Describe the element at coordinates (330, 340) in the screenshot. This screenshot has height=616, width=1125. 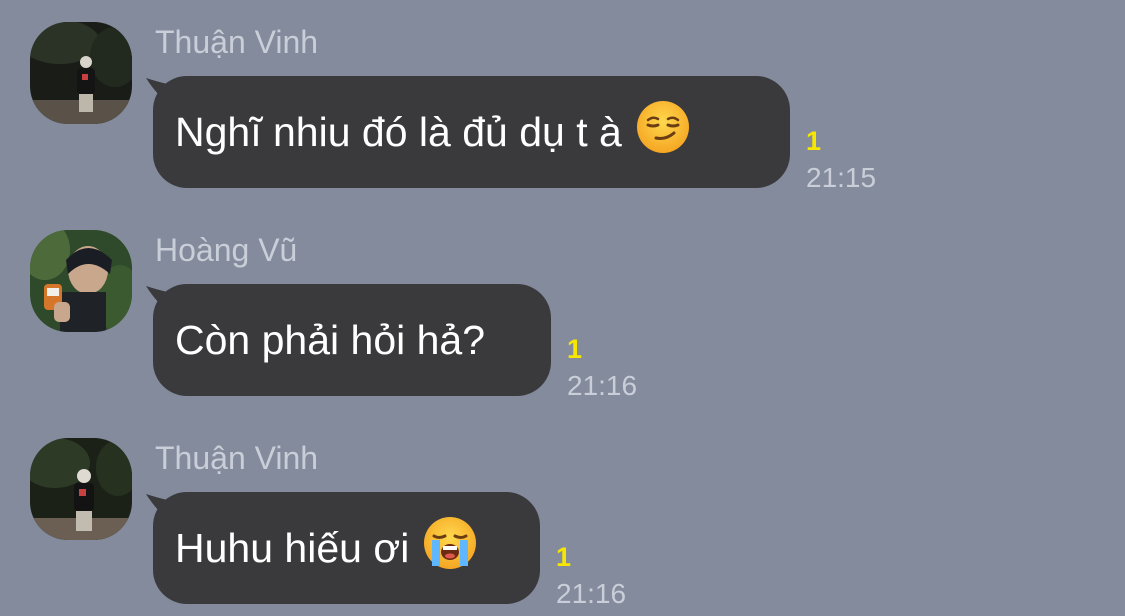
I see `message-text: Còn phải hỏi hả?` at that location.